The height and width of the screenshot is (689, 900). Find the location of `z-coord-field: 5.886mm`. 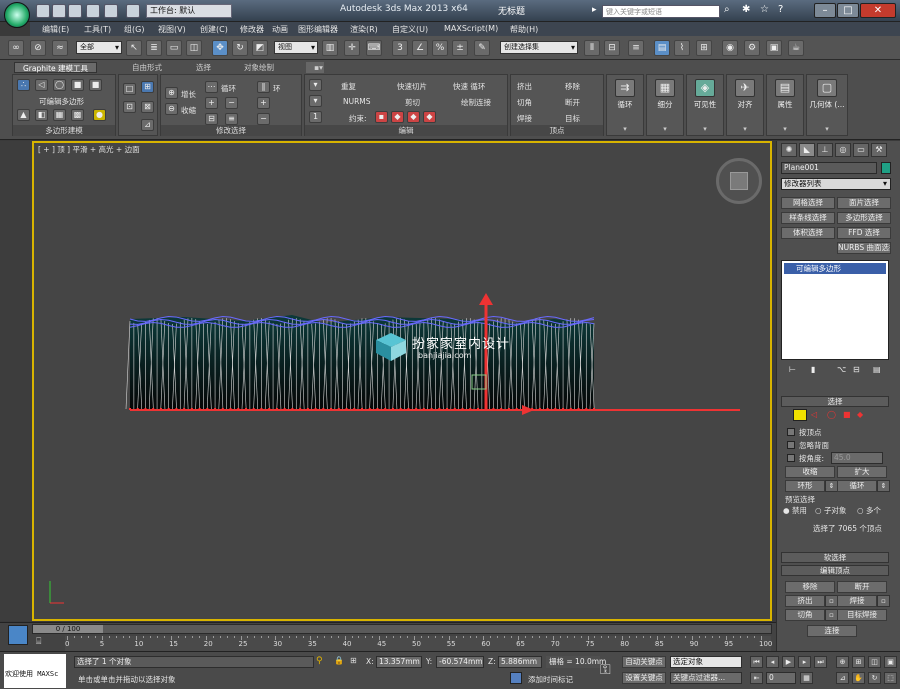

z-coord-field: 5.886mm is located at coordinates (520, 662).